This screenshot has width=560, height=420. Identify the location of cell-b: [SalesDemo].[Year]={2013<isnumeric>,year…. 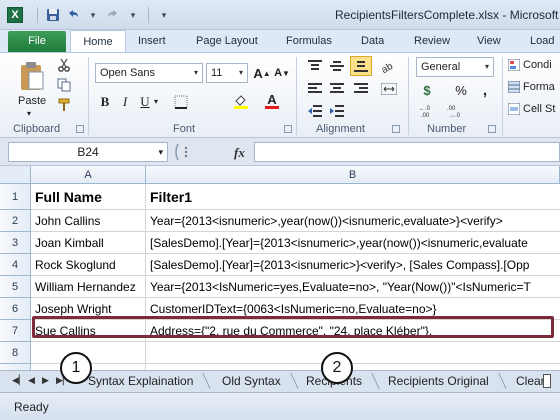
(353, 243).